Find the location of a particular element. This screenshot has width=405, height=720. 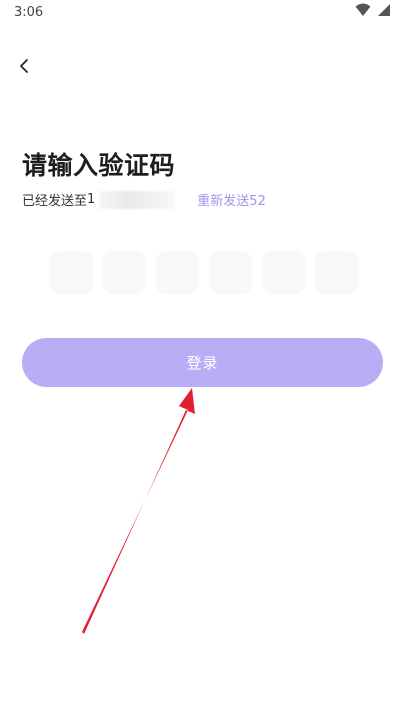

chevron-left-icon is located at coordinates (24, 68).